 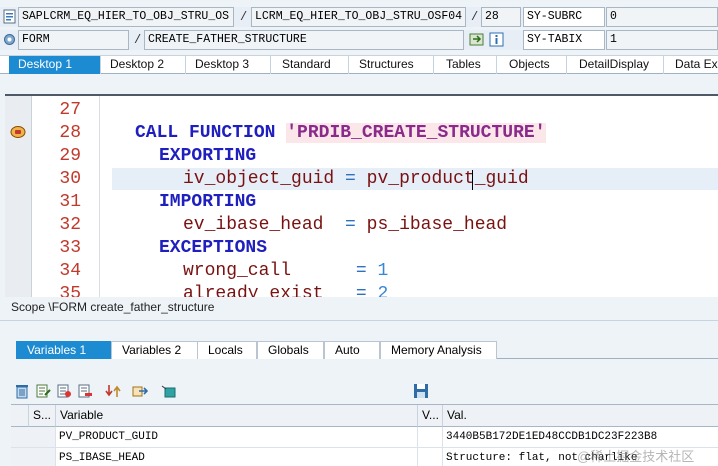 I want to click on tab-standard: Standard, so click(x=310, y=65).